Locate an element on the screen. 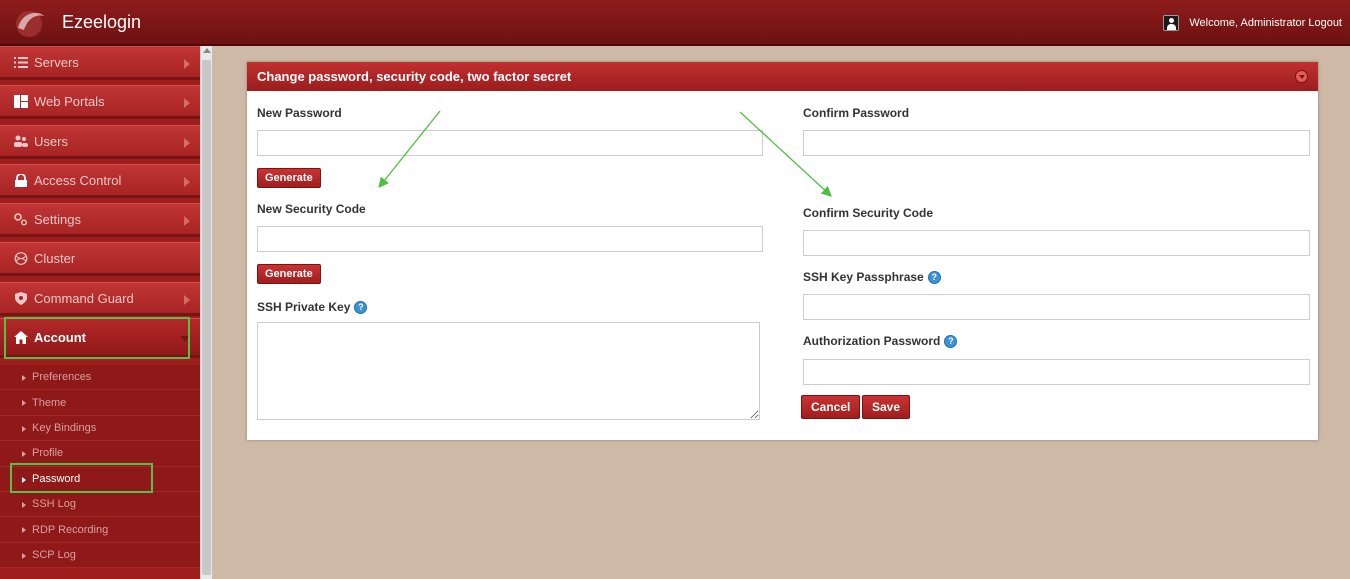  ssh-private-key-label: SSH Private Key is located at coordinates (304, 307).